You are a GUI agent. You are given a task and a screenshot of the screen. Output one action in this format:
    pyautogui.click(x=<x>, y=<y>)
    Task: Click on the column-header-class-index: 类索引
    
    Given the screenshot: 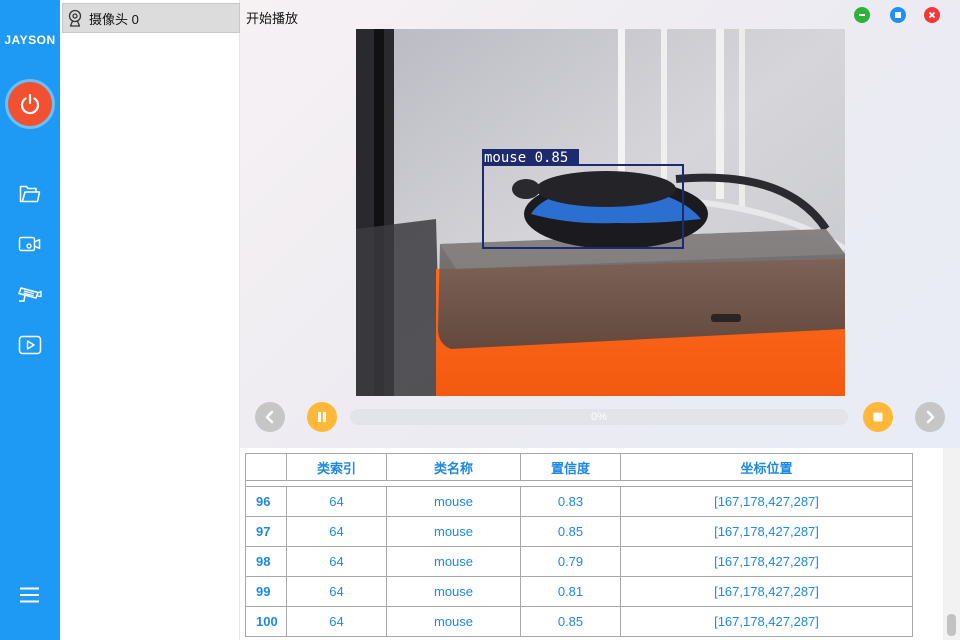 What is the action you would take?
    pyautogui.click(x=336, y=467)
    